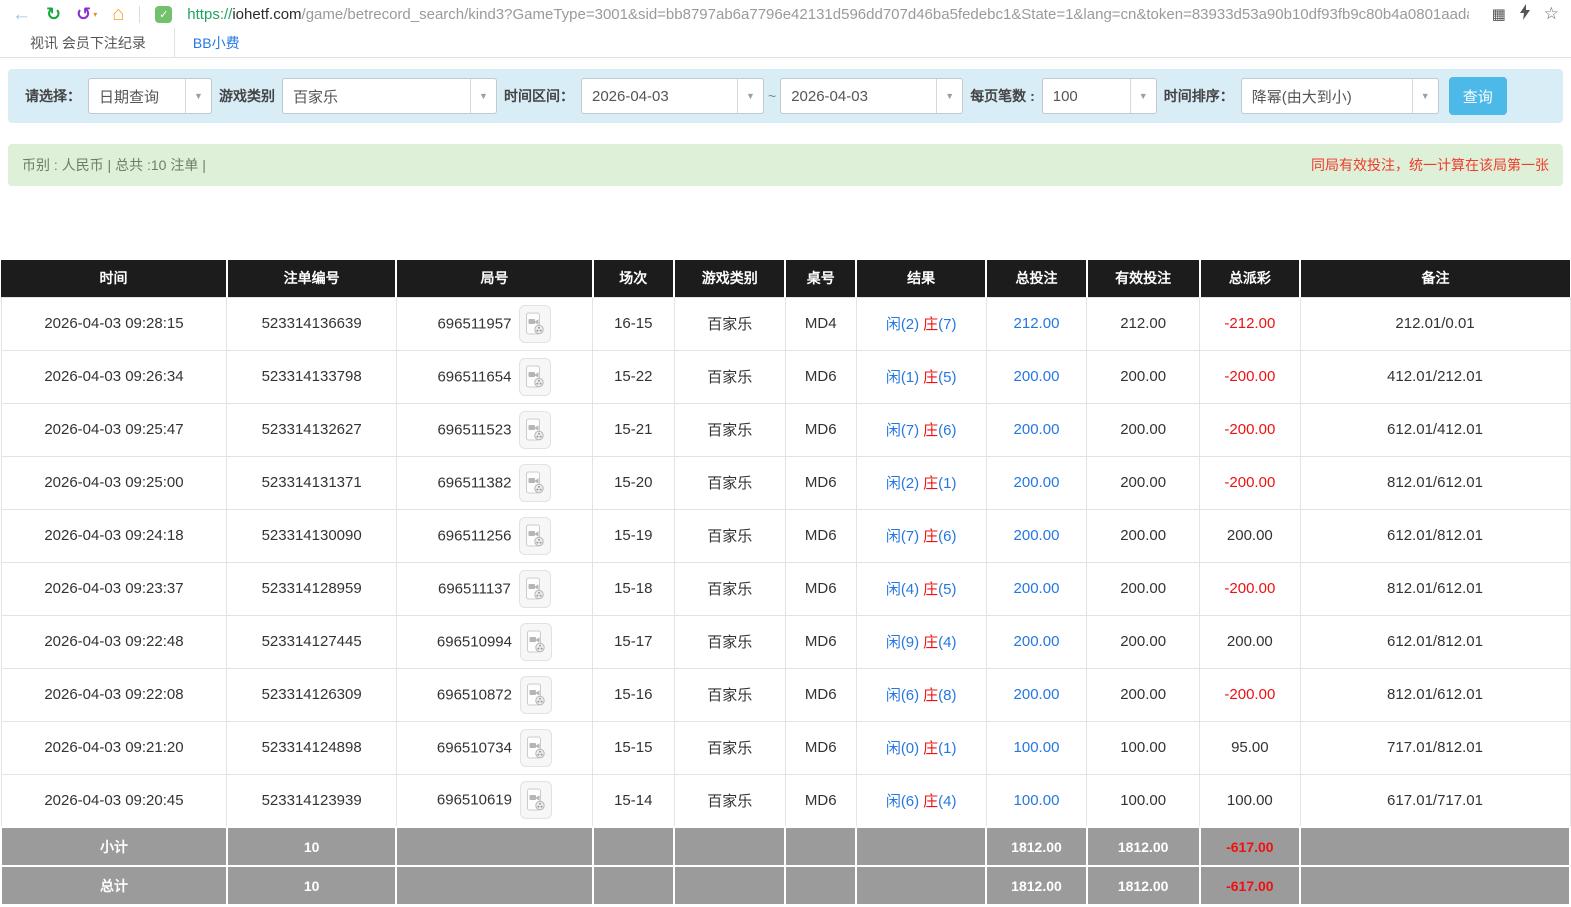 This screenshot has width=1571, height=907. What do you see at coordinates (150, 96) in the screenshot?
I see `query-type-dropdown: 日期查询 ▼` at bounding box center [150, 96].